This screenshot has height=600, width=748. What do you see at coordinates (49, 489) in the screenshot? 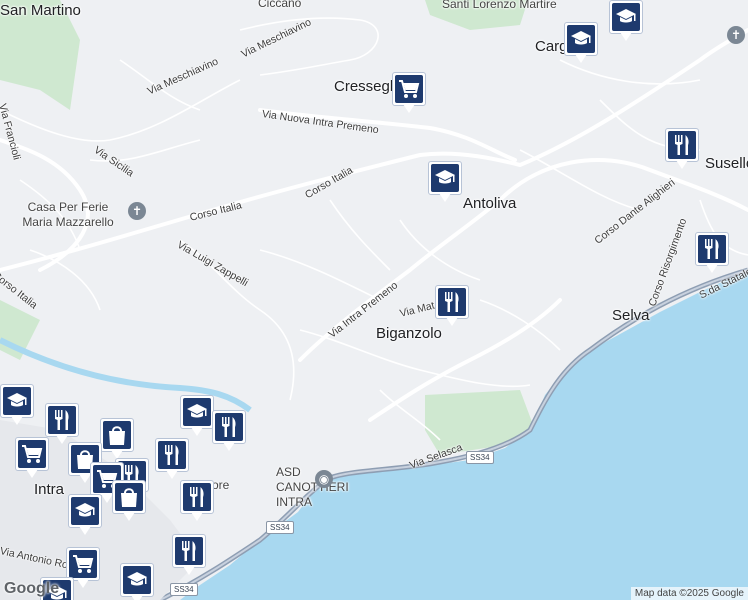
I see `place-label-intra: Intra` at bounding box center [49, 489].